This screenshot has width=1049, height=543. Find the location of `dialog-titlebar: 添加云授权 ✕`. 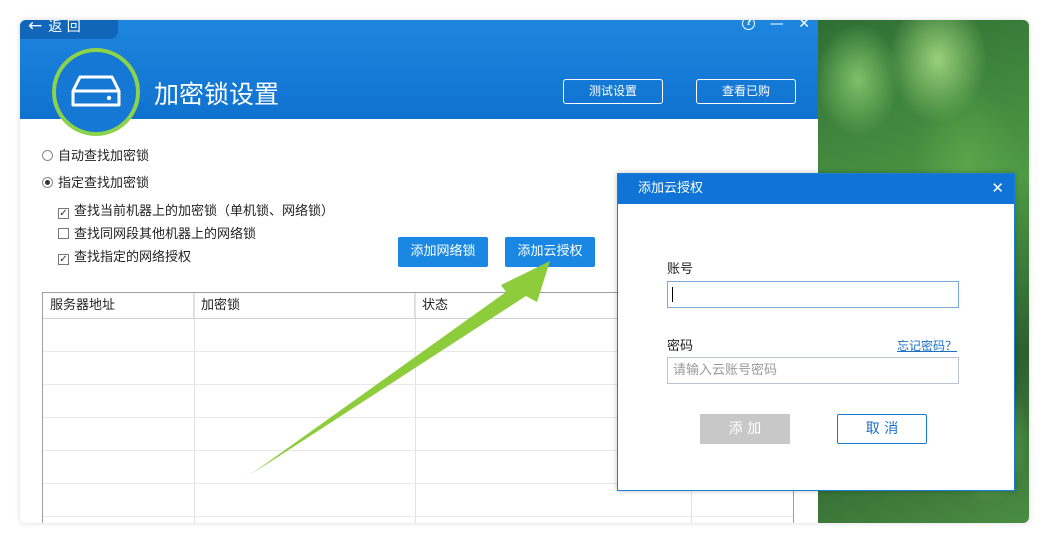

dialog-titlebar: 添加云授权 ✕ is located at coordinates (816, 189).